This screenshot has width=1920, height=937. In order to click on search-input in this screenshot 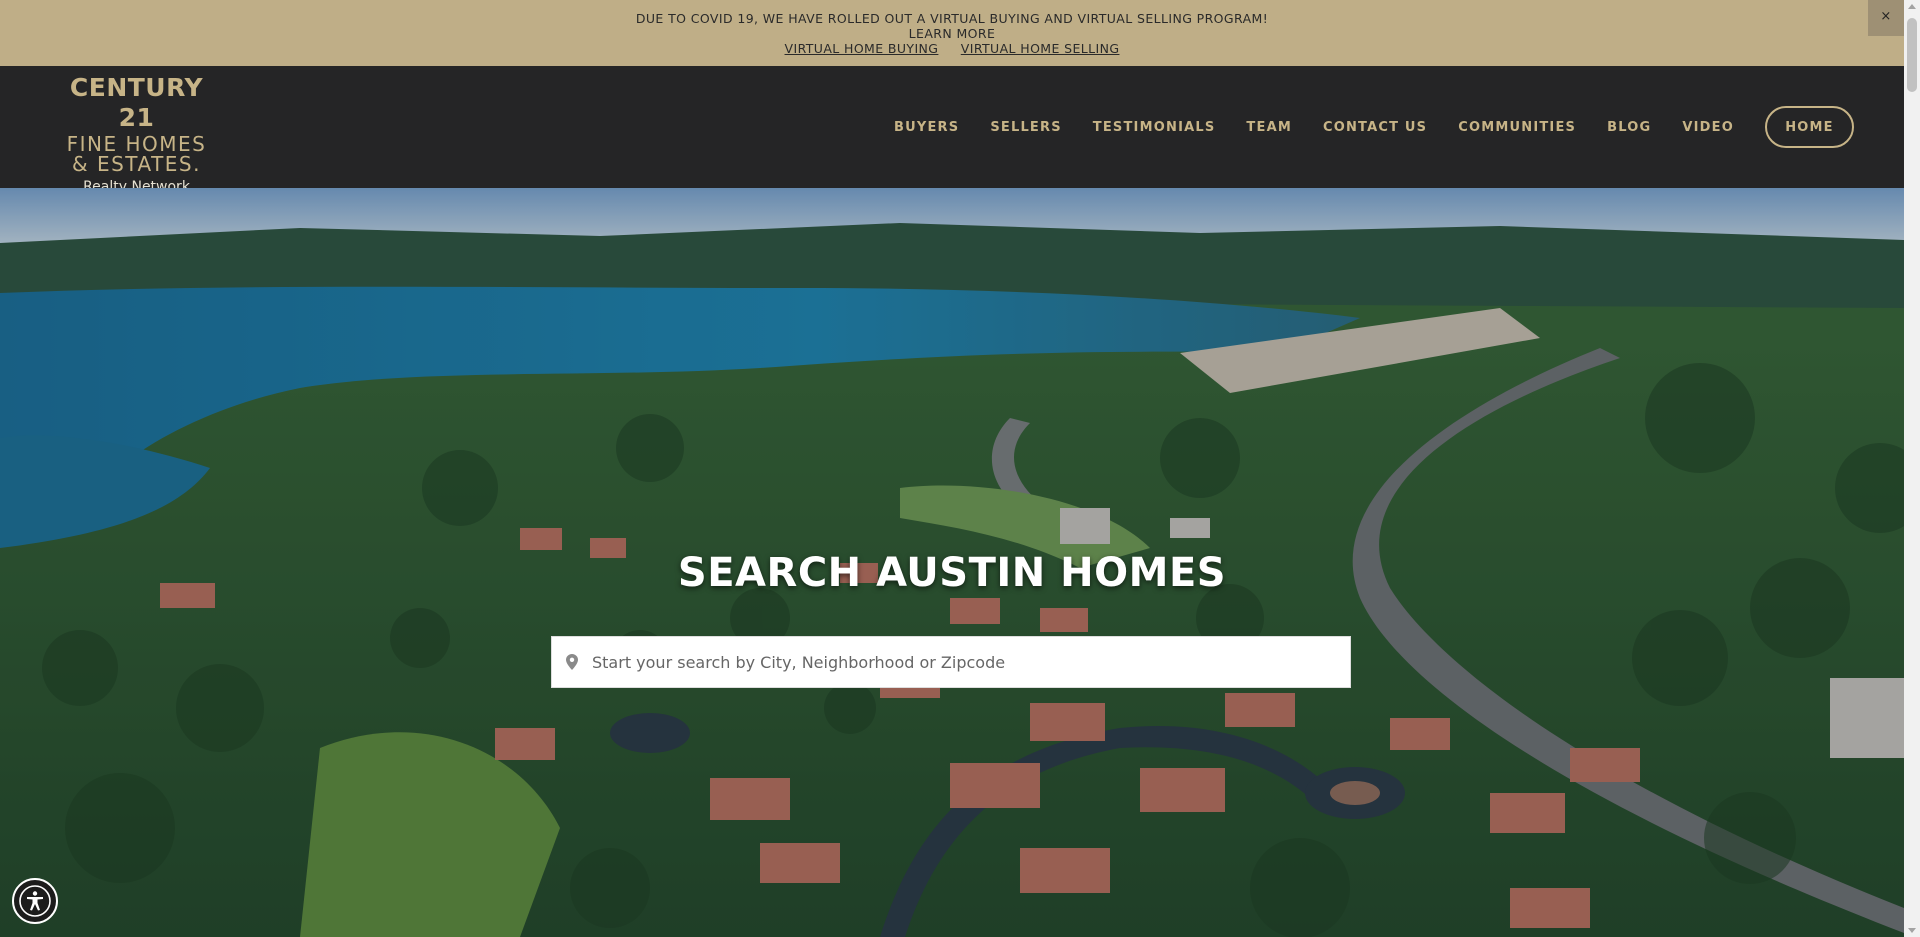, I will do `click(971, 662)`.